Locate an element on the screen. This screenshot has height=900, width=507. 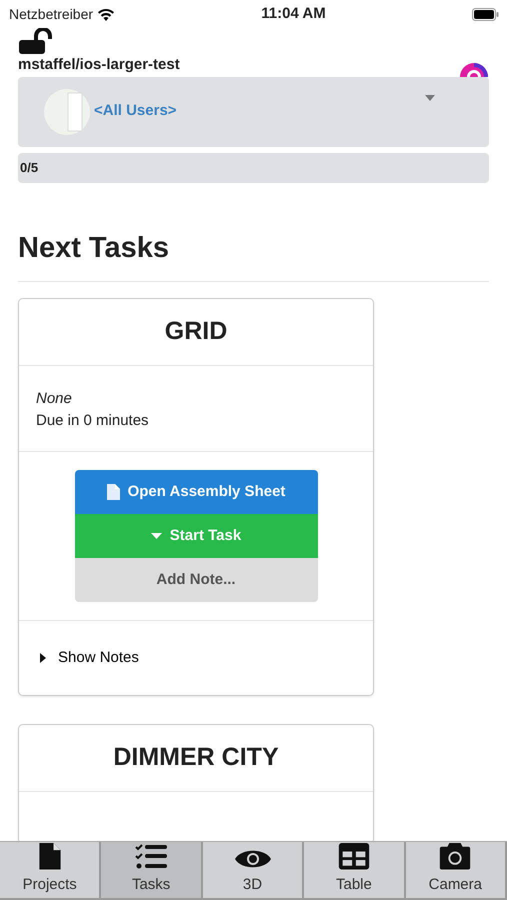
caret-right-icon is located at coordinates (43, 658).